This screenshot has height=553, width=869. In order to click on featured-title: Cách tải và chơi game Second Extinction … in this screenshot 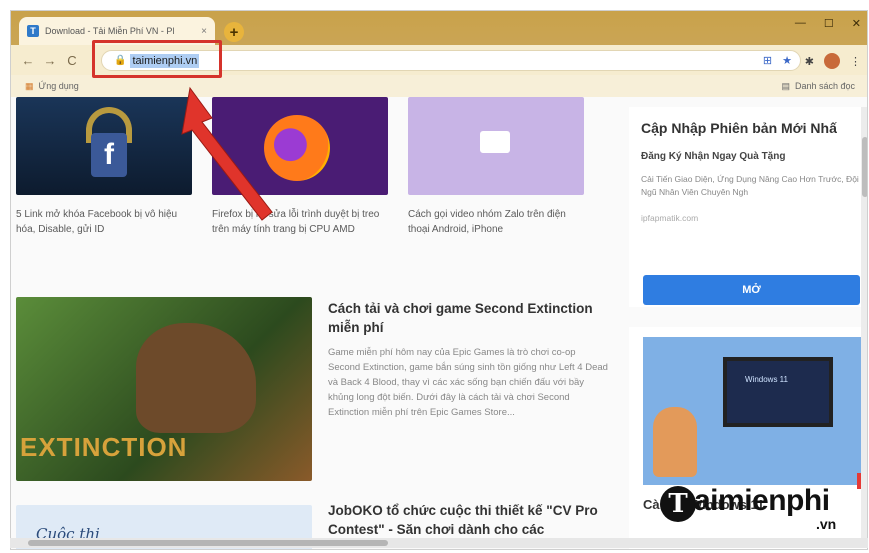, I will do `click(468, 318)`.